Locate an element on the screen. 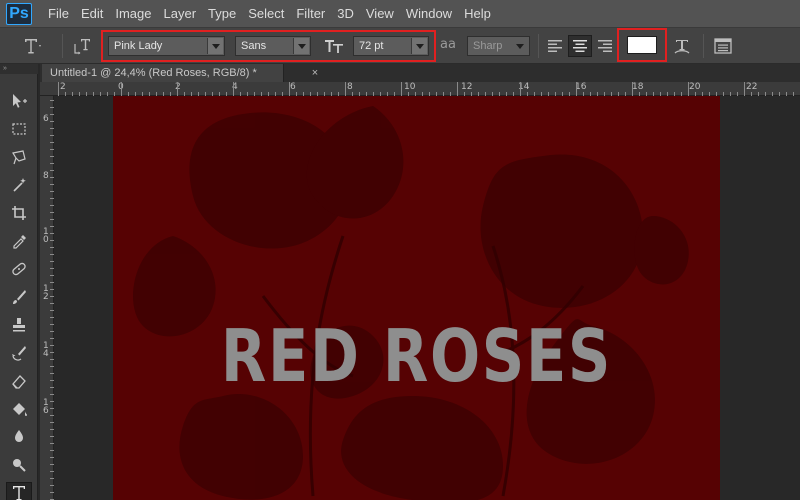 This screenshot has height=500, width=800. lasso-tool-icon is located at coordinates (19, 157).